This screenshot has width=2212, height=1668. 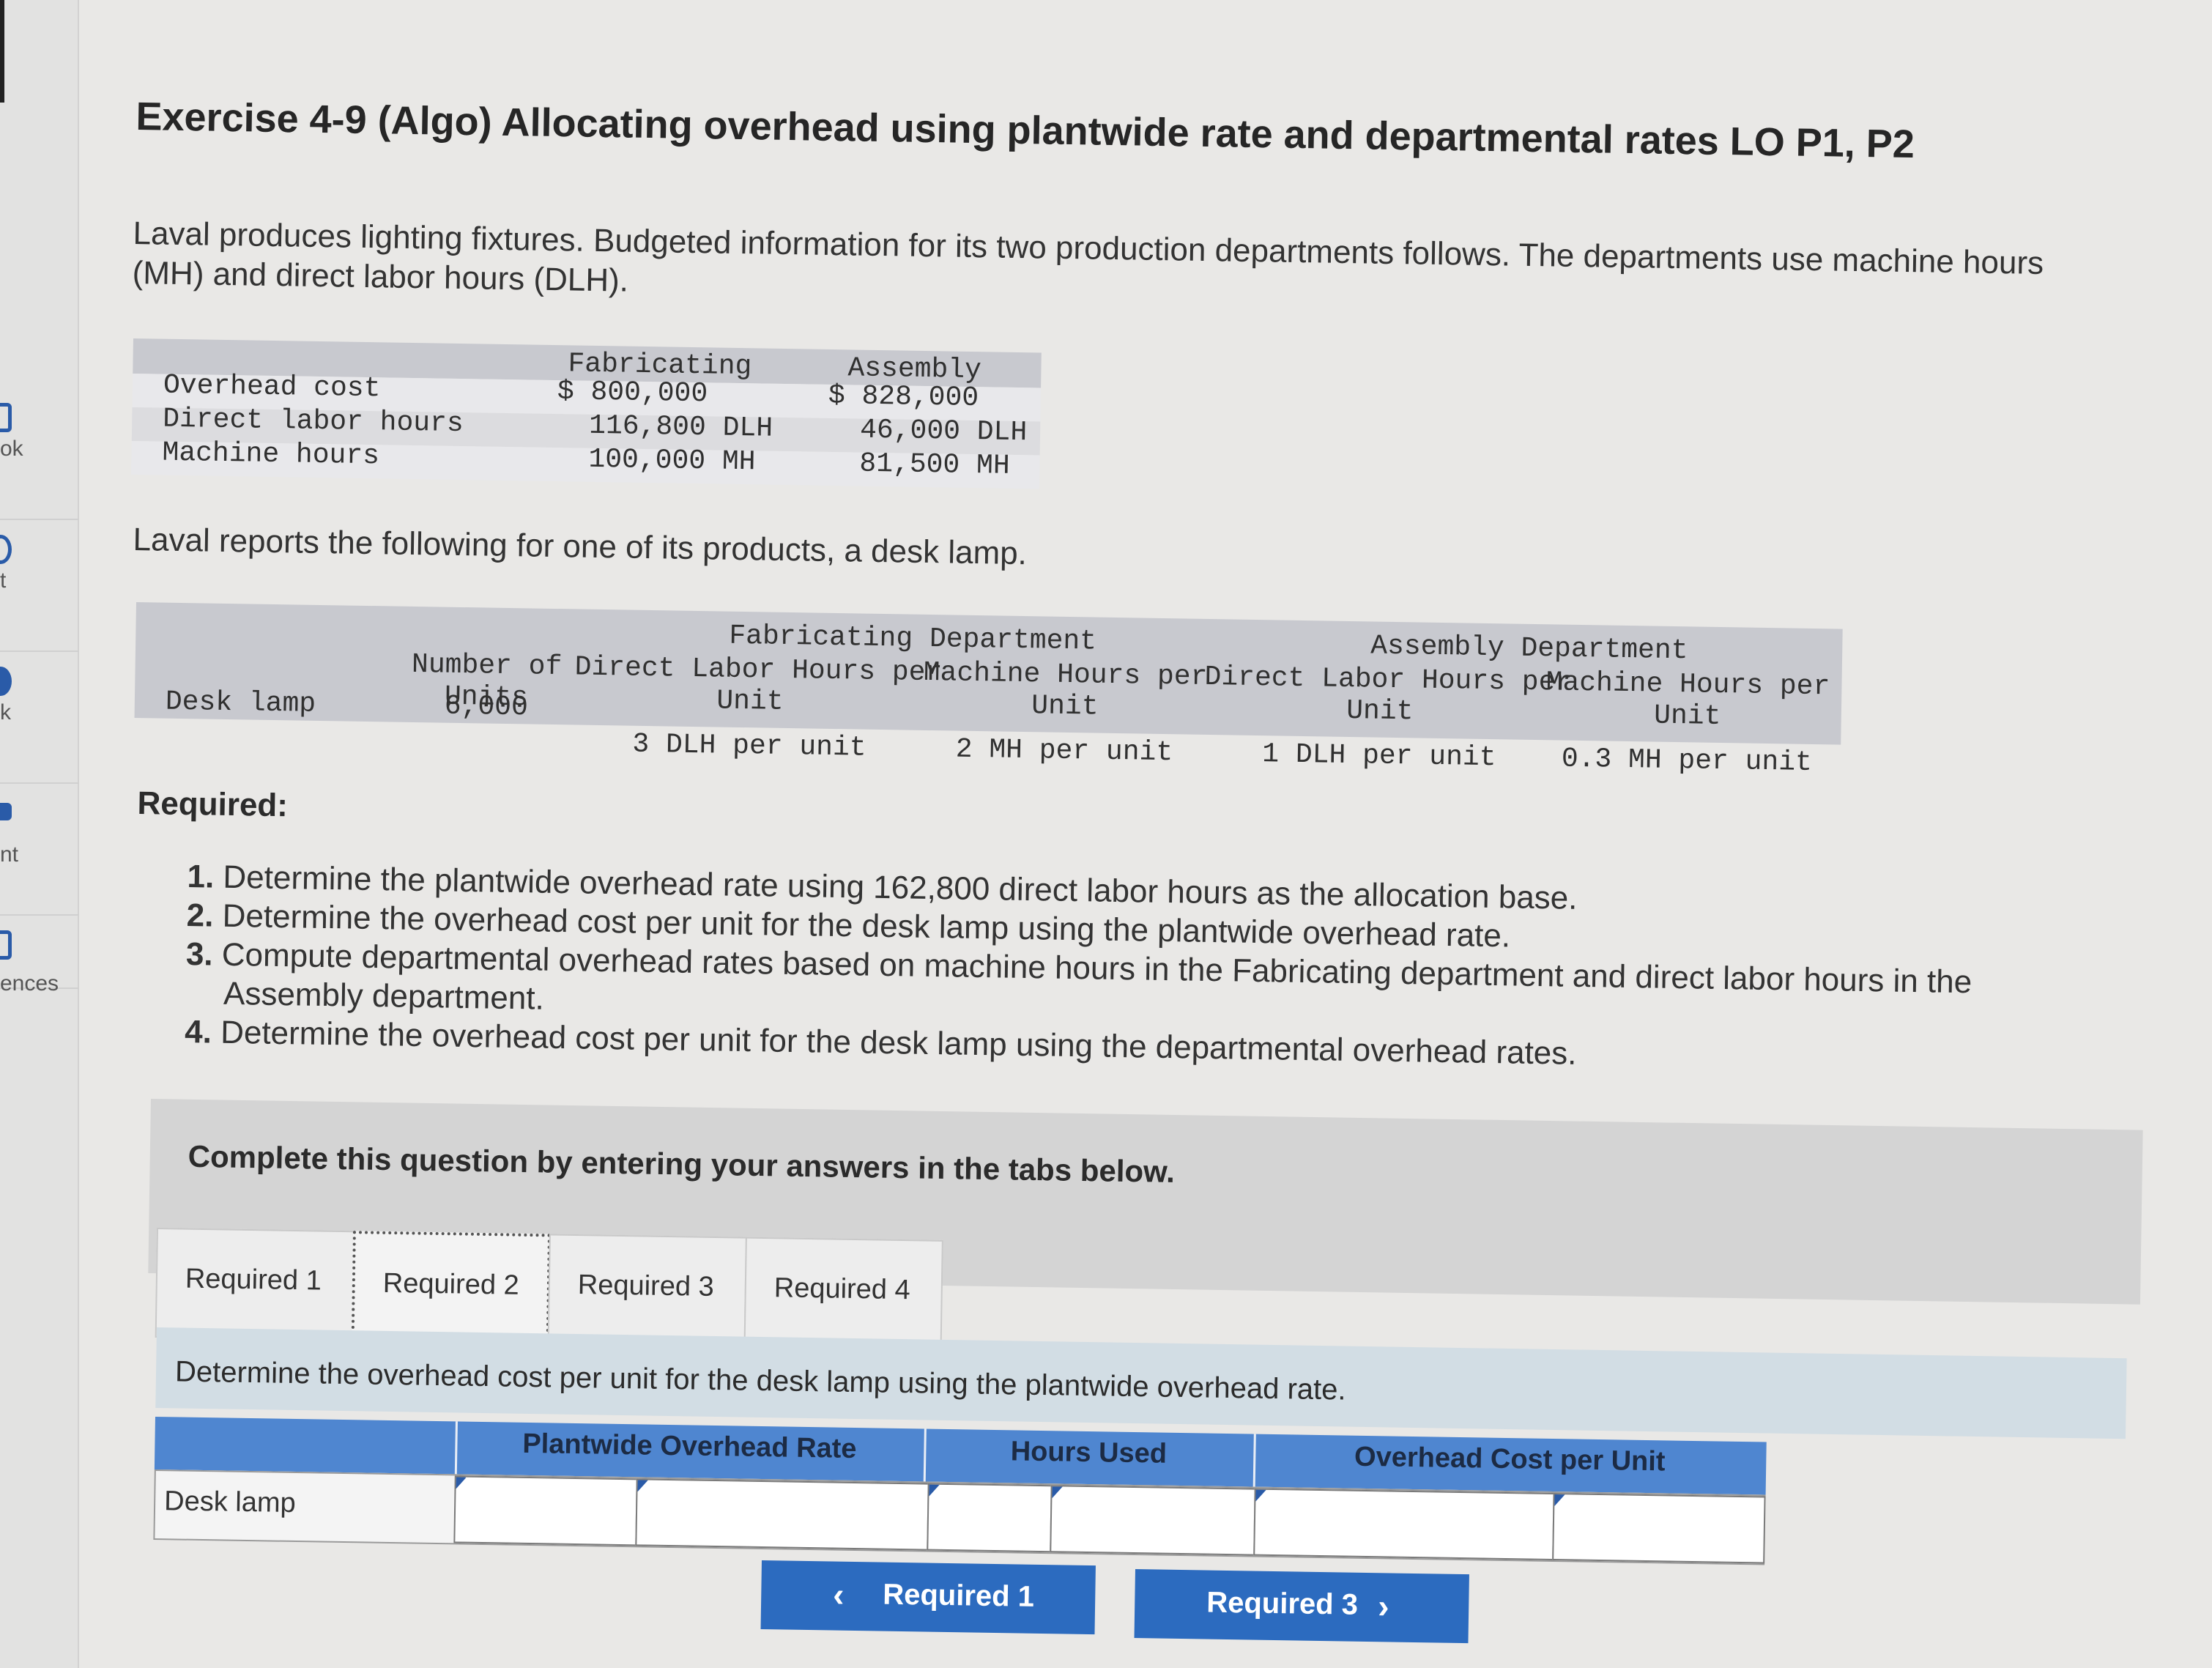 I want to click on chevron-left-icon: ‹, so click(x=838, y=1594).